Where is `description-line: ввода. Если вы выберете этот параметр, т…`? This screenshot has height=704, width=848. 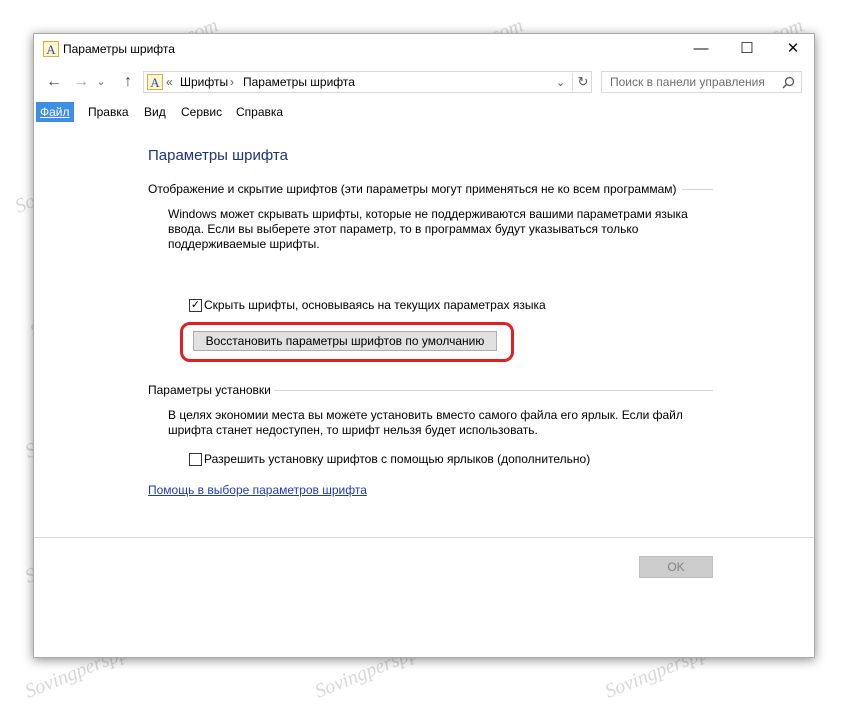
description-line: ввода. Если вы выберете этот параметр, т… is located at coordinates (403, 229).